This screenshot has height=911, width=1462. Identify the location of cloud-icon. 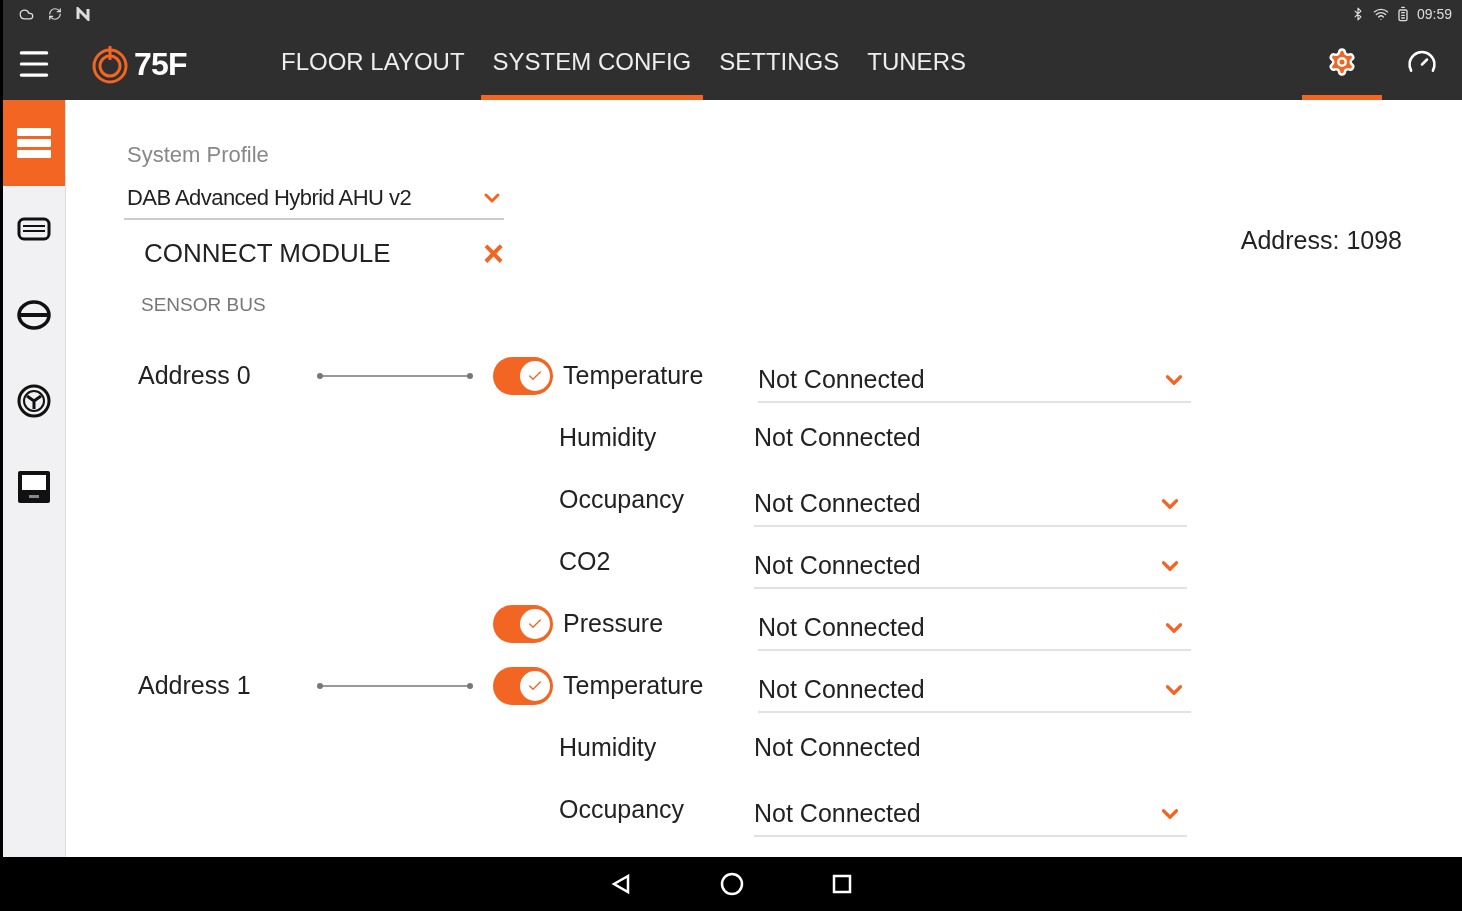
(26, 14).